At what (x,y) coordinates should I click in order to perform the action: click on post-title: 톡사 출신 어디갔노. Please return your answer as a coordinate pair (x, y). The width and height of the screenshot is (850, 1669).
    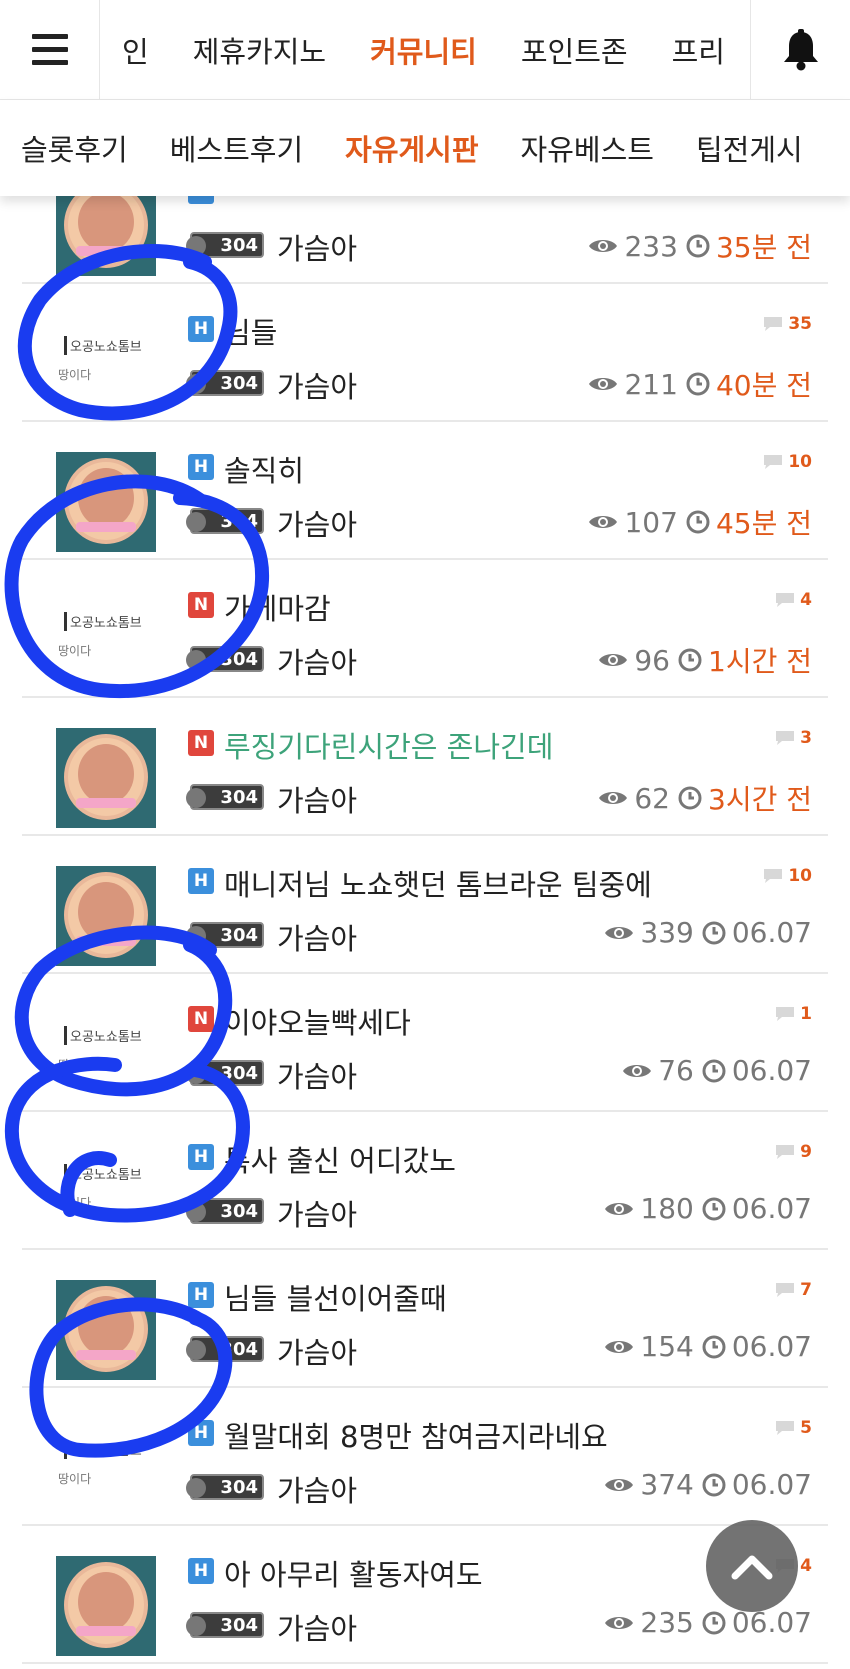
    Looking at the image, I should click on (340, 1159).